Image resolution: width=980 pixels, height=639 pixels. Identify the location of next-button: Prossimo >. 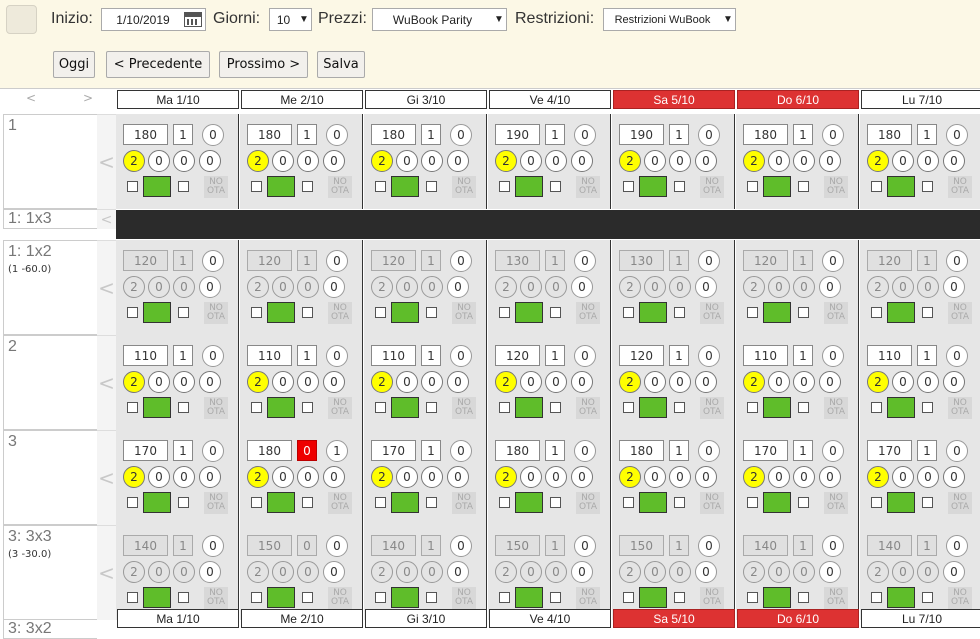
(263, 64).